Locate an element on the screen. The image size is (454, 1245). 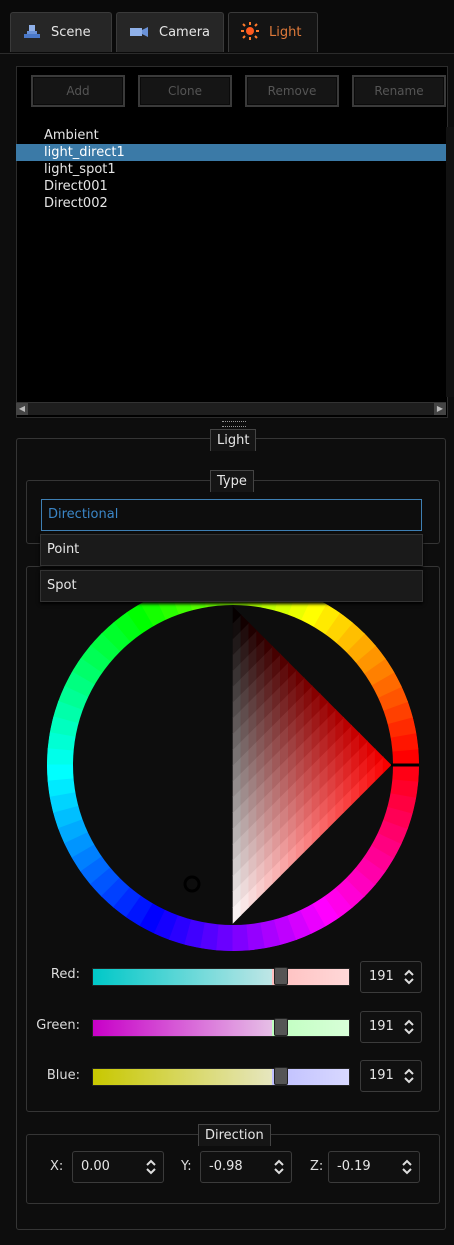
x-value: 0.00 is located at coordinates (95, 1166).